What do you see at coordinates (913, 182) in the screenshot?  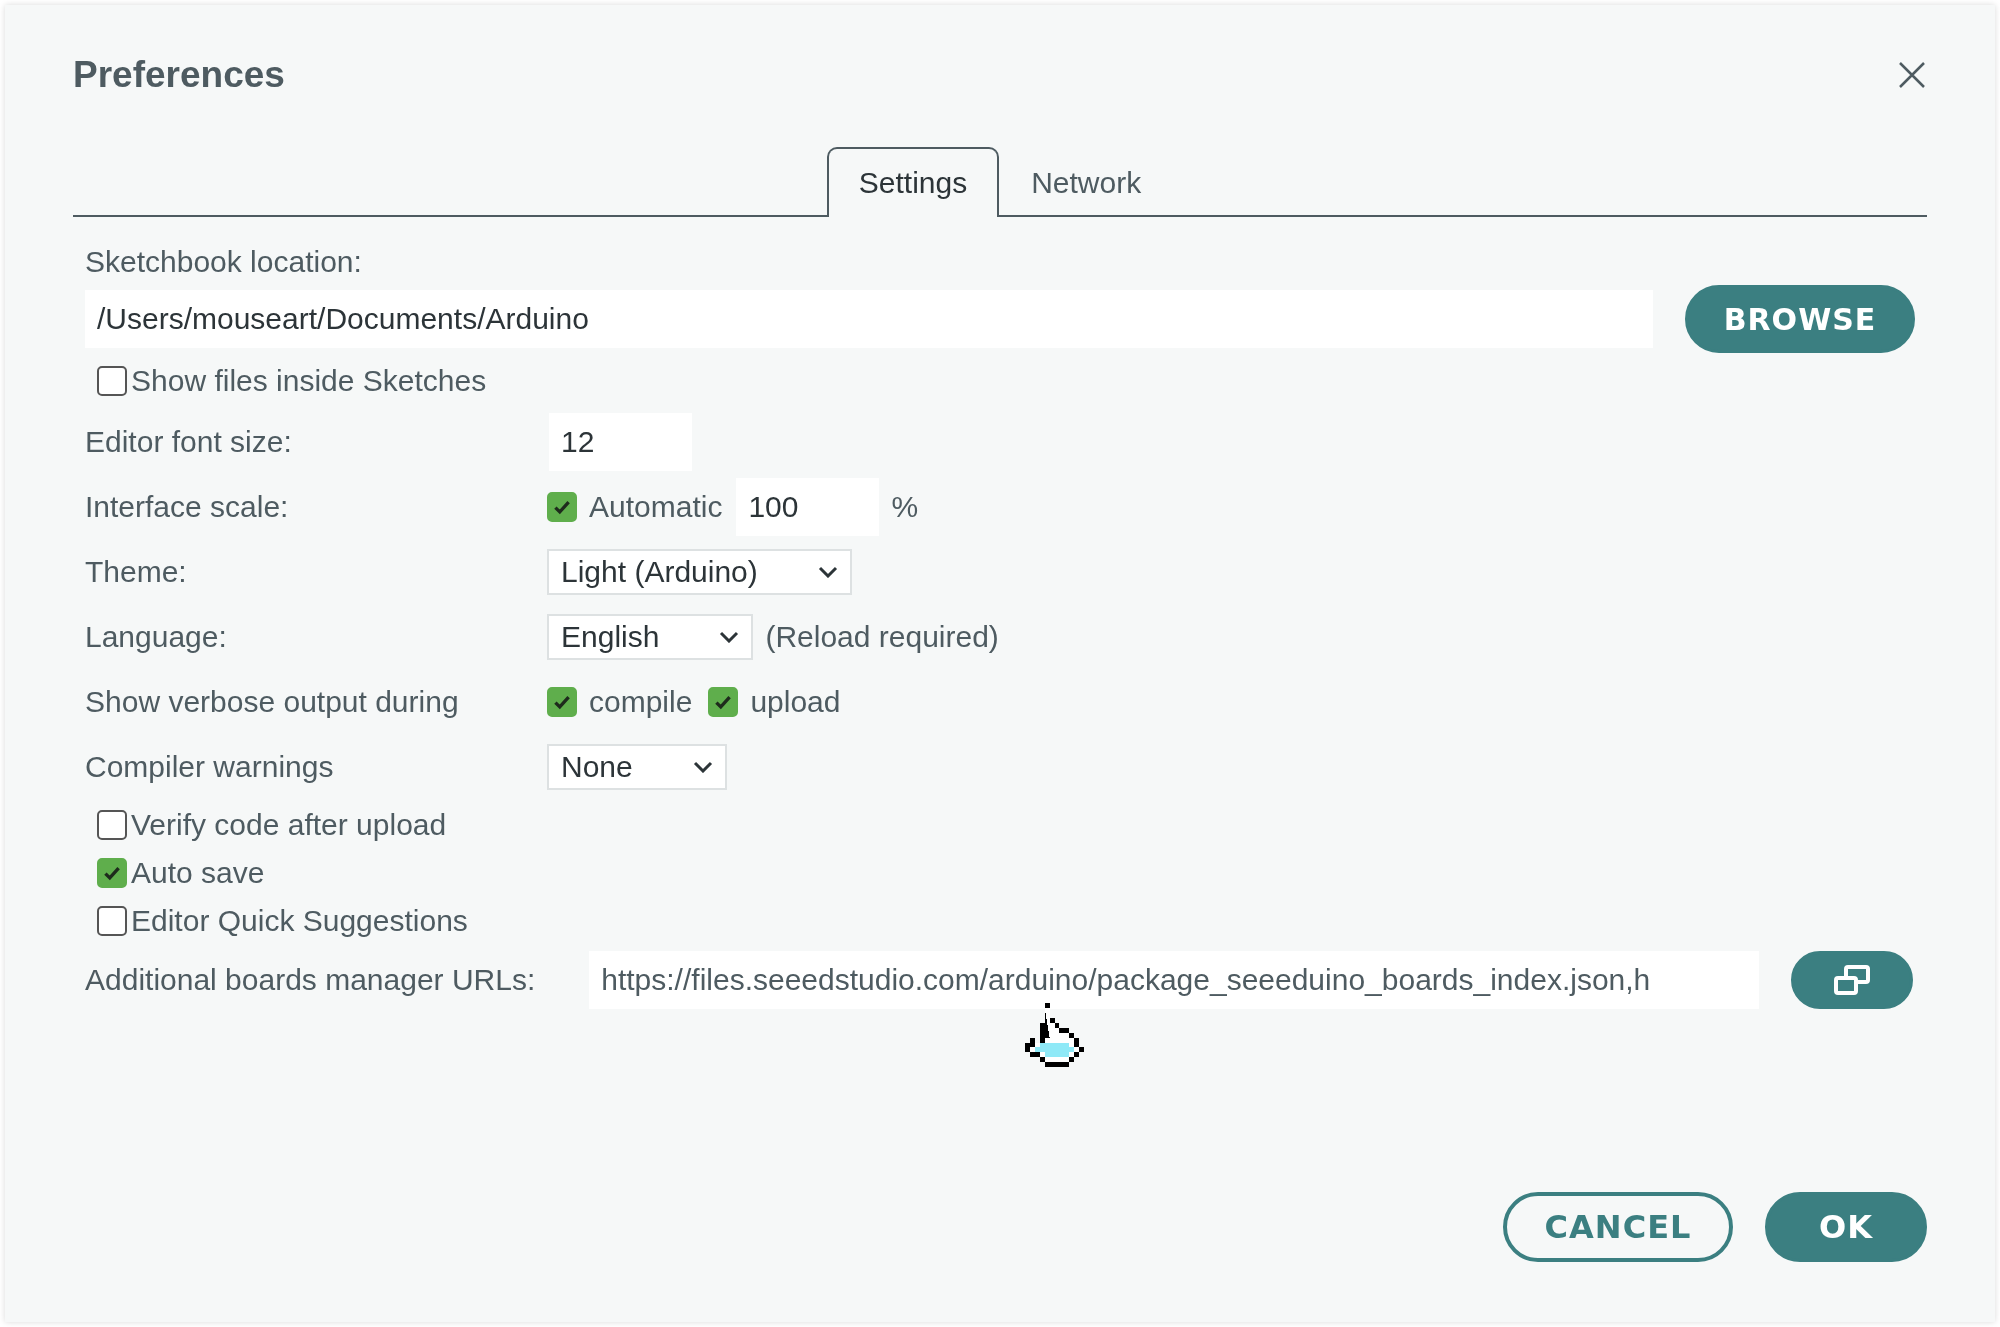 I see `tab: Settings` at bounding box center [913, 182].